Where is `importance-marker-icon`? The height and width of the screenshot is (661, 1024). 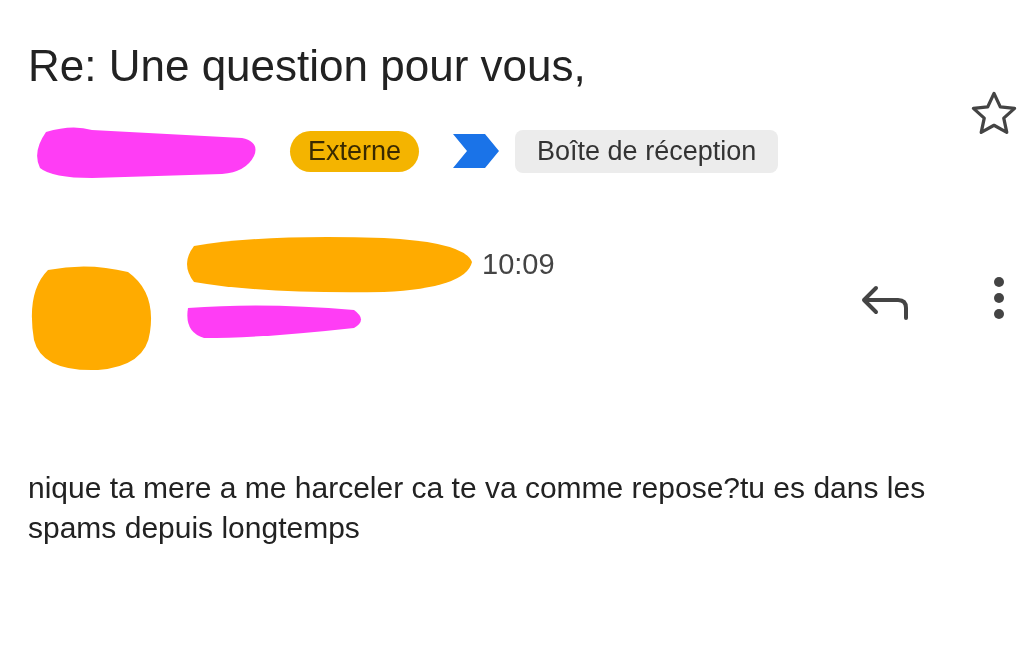
importance-marker-icon is located at coordinates (476, 151).